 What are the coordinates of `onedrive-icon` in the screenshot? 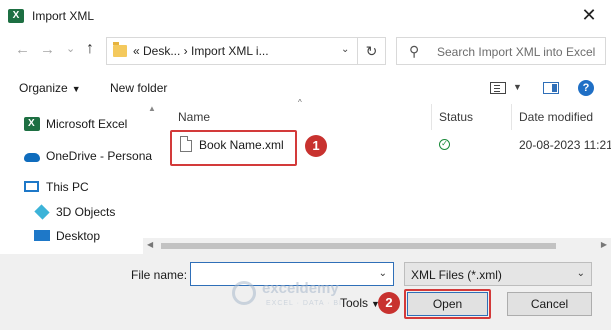 It's located at (32, 157).